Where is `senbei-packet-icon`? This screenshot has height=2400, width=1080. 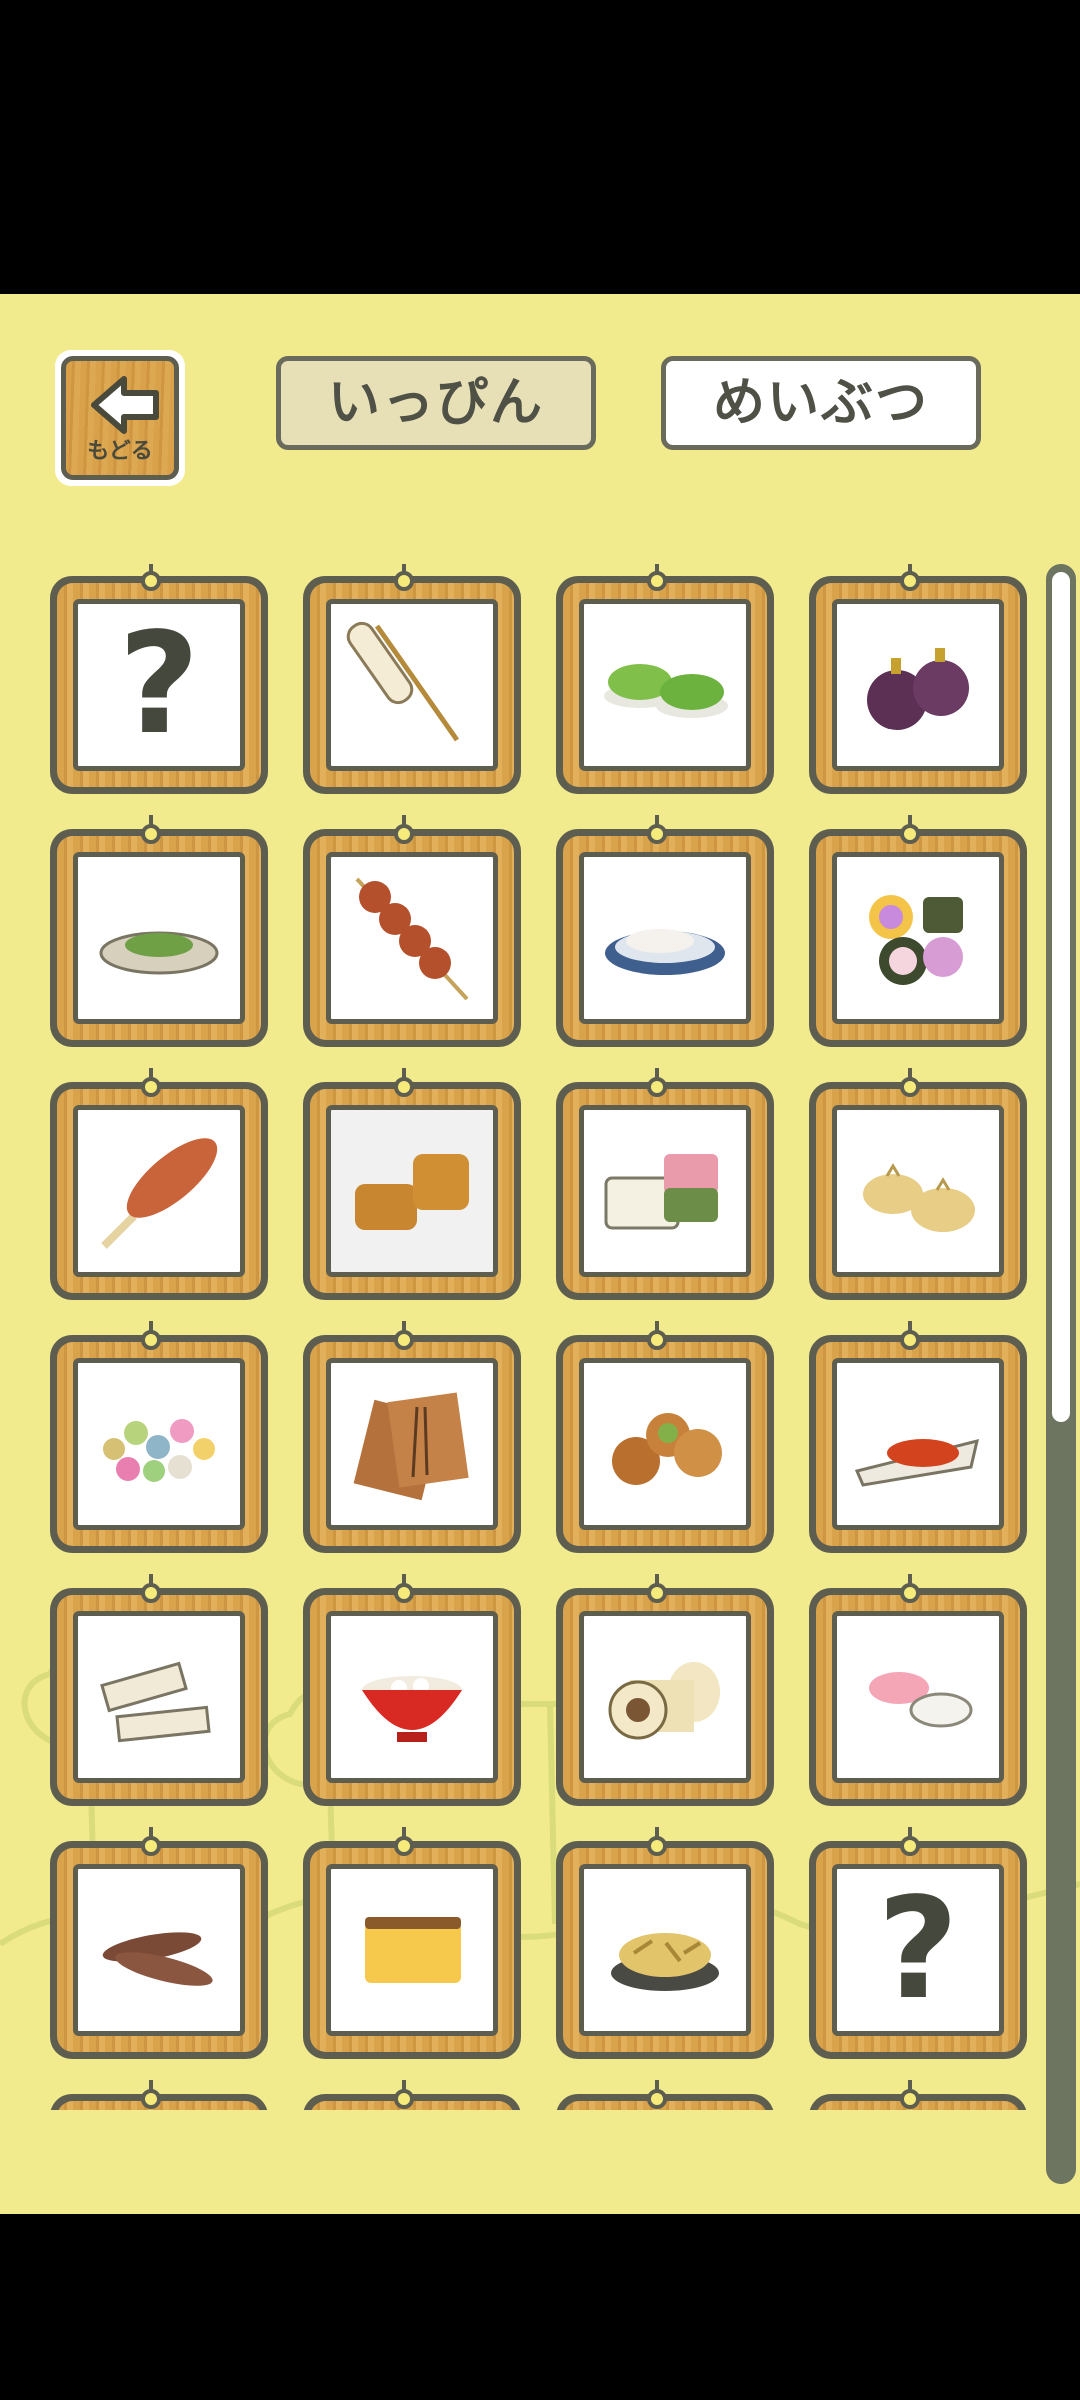 senbei-packet-icon is located at coordinates (412, 1444).